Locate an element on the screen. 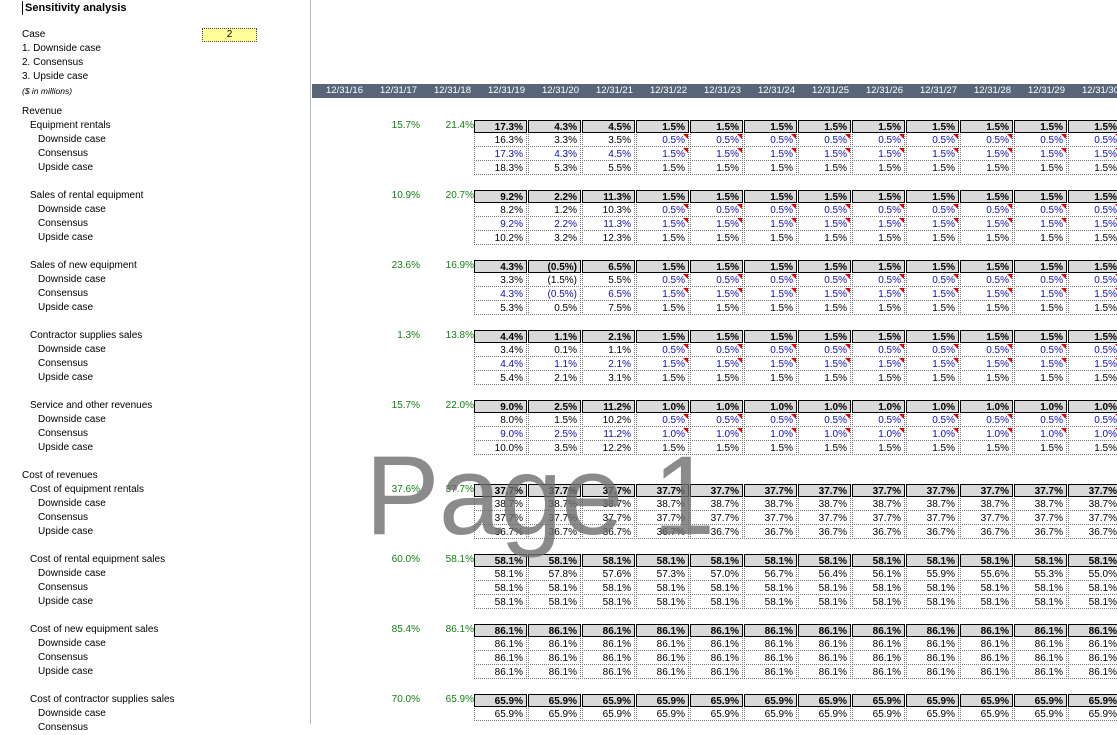 This screenshot has width=1117, height=735. scenario-input-cell: 4.3% is located at coordinates (554, 154).